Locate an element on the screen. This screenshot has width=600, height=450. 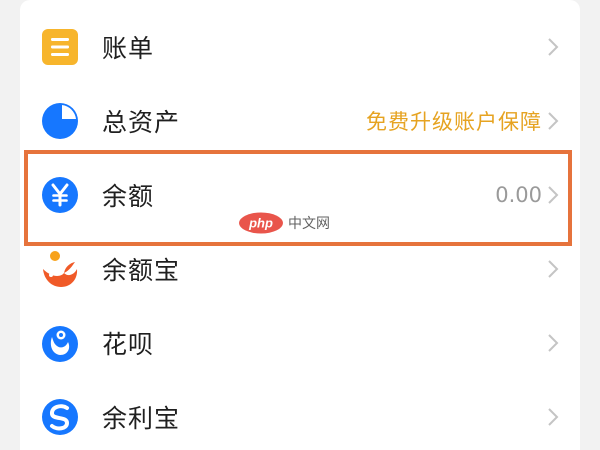
yuan-coin-icon is located at coordinates (60, 195).